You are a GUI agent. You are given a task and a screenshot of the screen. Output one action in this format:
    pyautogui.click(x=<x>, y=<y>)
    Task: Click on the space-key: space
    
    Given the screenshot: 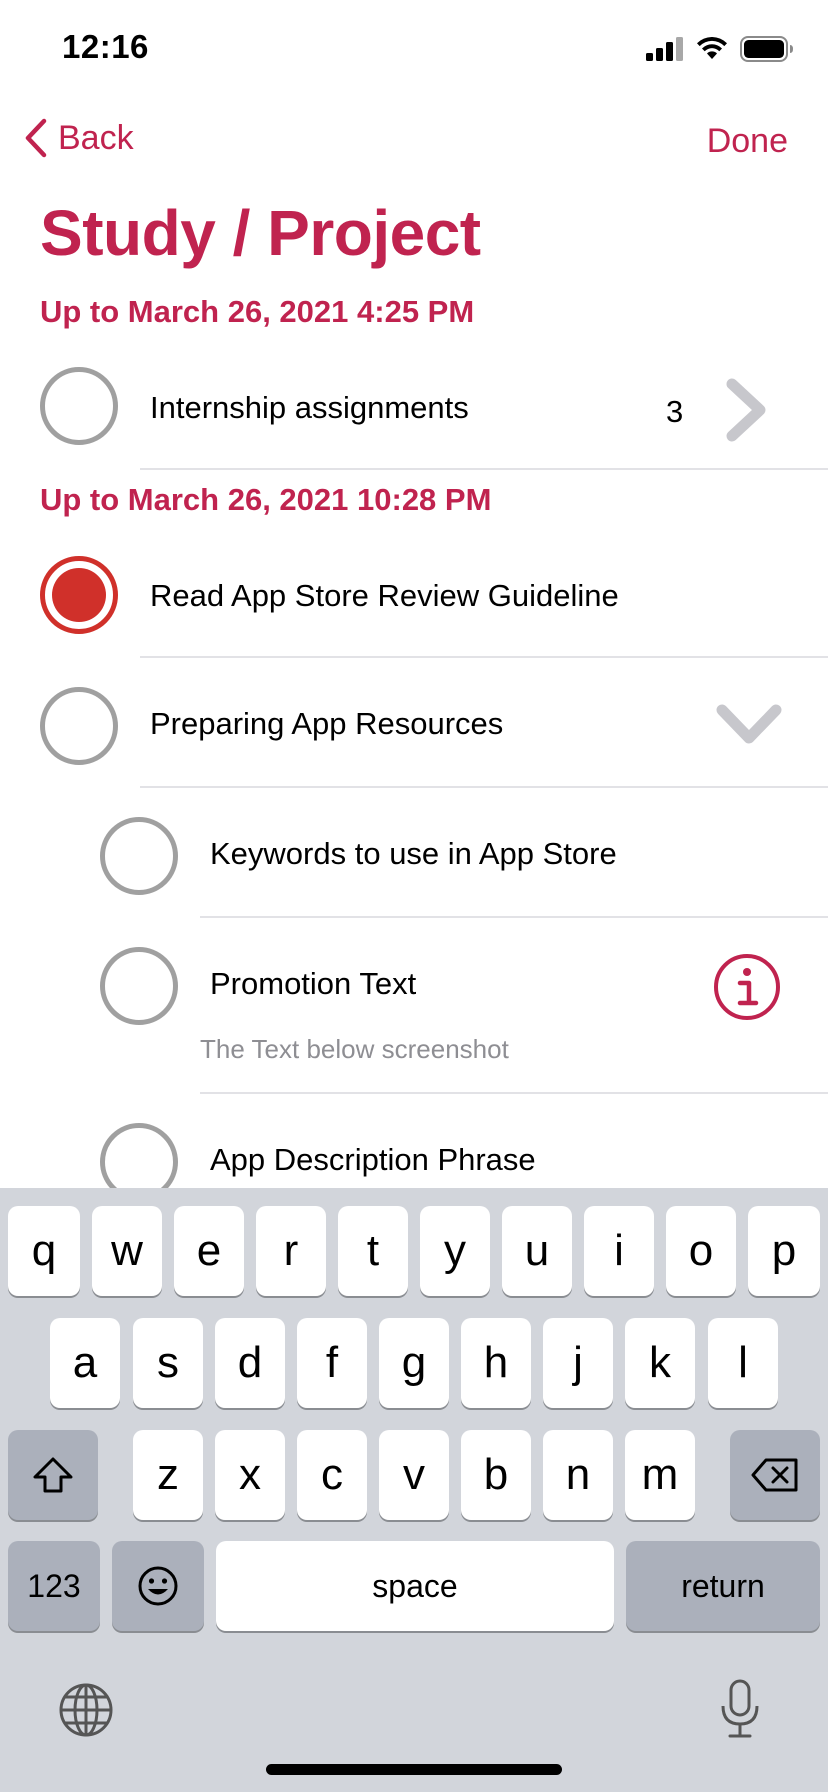 What is the action you would take?
    pyautogui.click(x=415, y=1586)
    